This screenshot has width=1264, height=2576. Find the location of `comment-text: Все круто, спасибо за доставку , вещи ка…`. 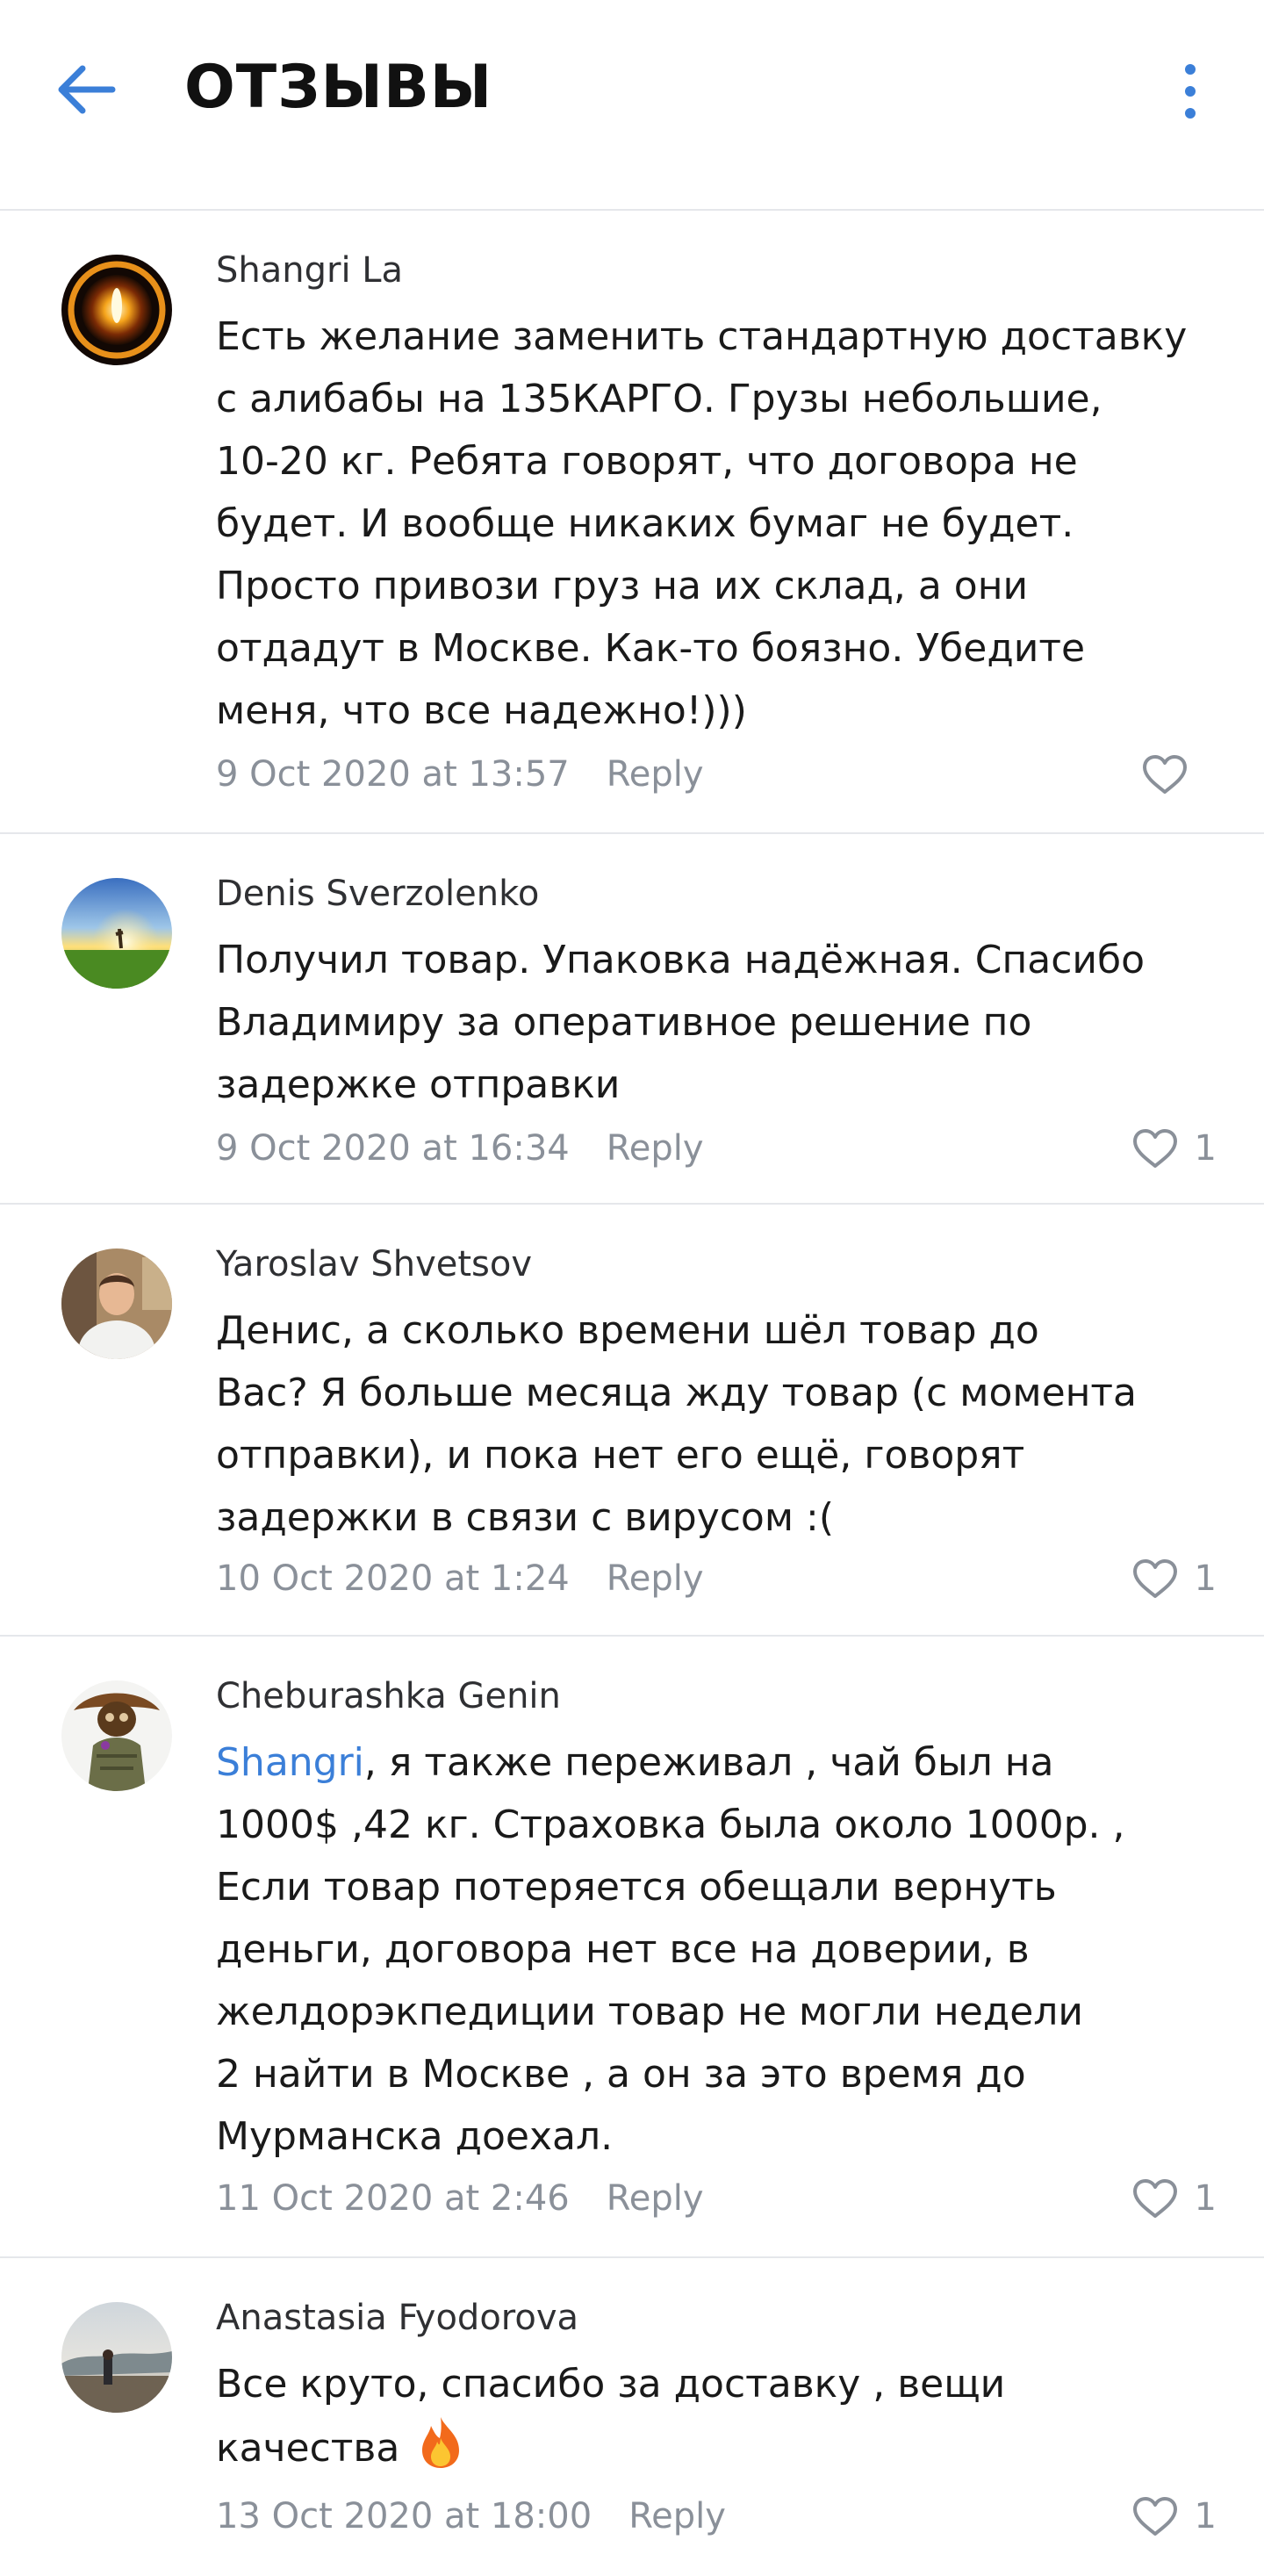

comment-text: Все круто, спасибо за доставку , вещи ка… is located at coordinates (611, 2416).